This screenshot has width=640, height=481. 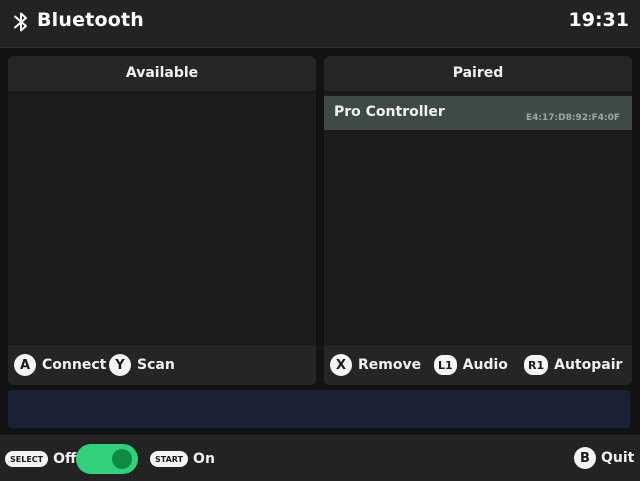 I want to click on toggle-knob, so click(x=122, y=459).